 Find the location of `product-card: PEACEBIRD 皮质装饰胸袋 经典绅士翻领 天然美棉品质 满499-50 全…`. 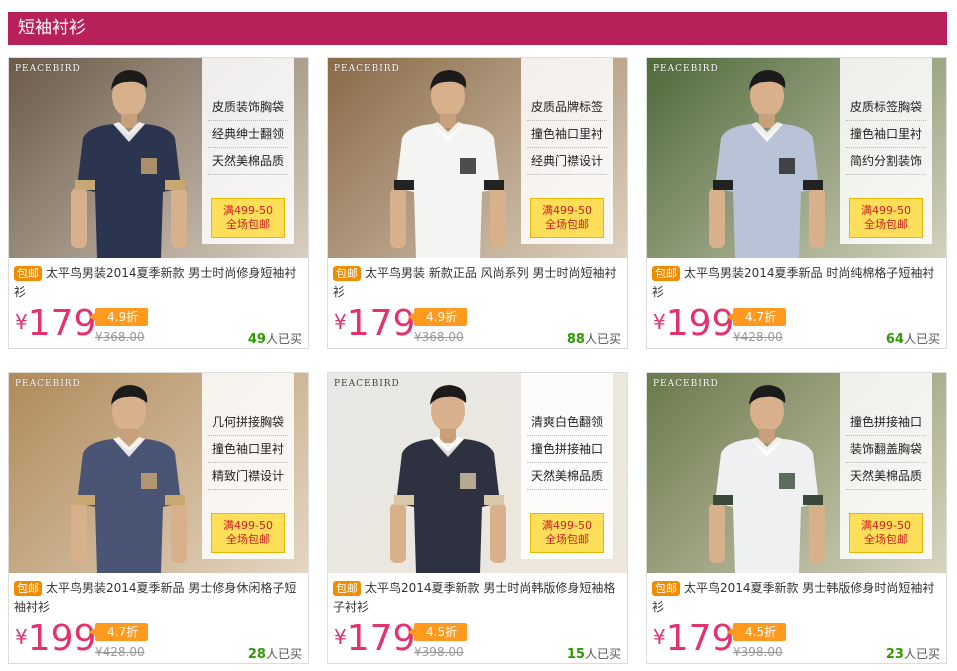

product-card: PEACEBIRD 皮质装饰胸袋 经典绅士翻领 天然美棉品质 满499-50 全… is located at coordinates (158, 203).